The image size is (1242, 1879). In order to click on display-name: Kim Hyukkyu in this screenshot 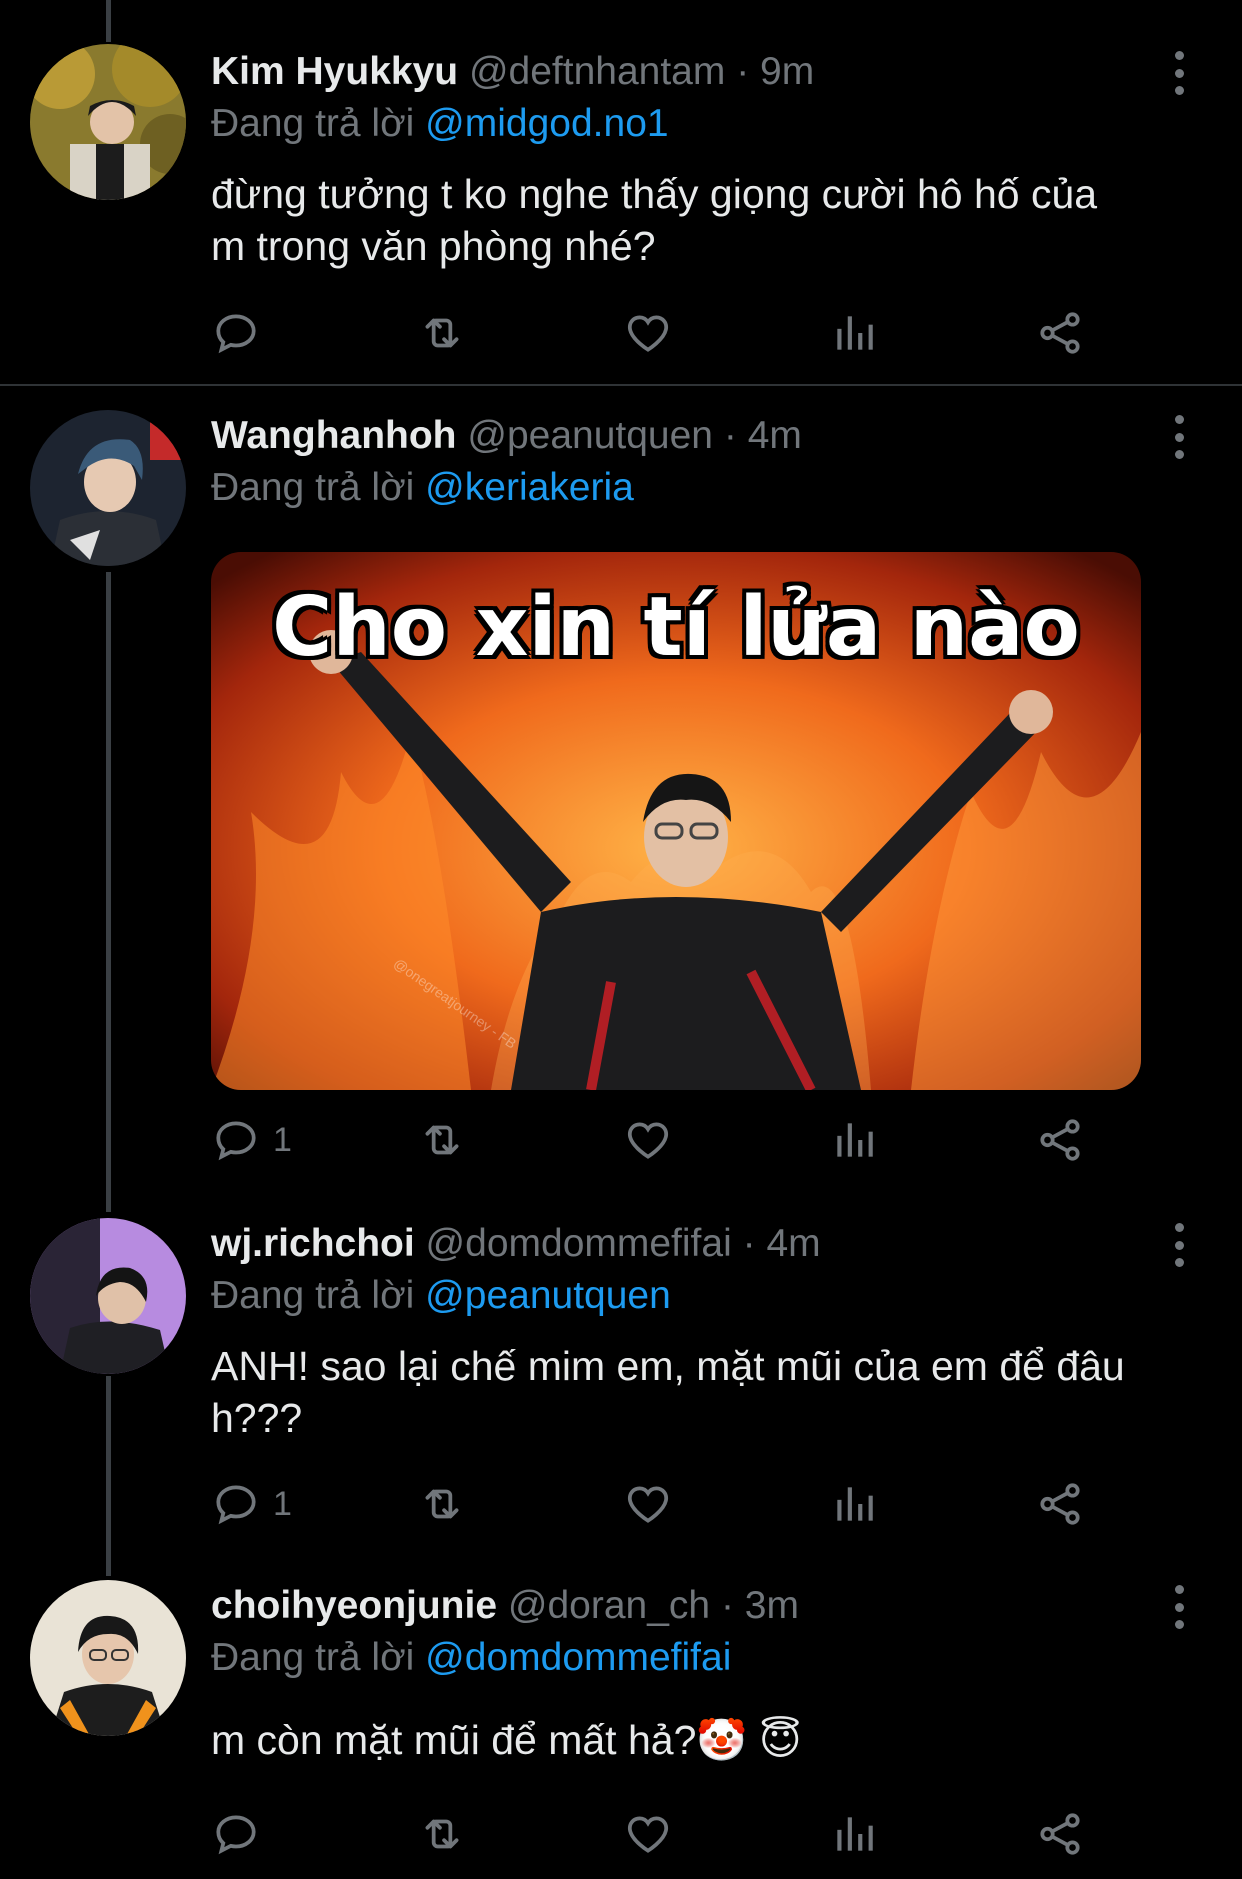, I will do `click(334, 71)`.